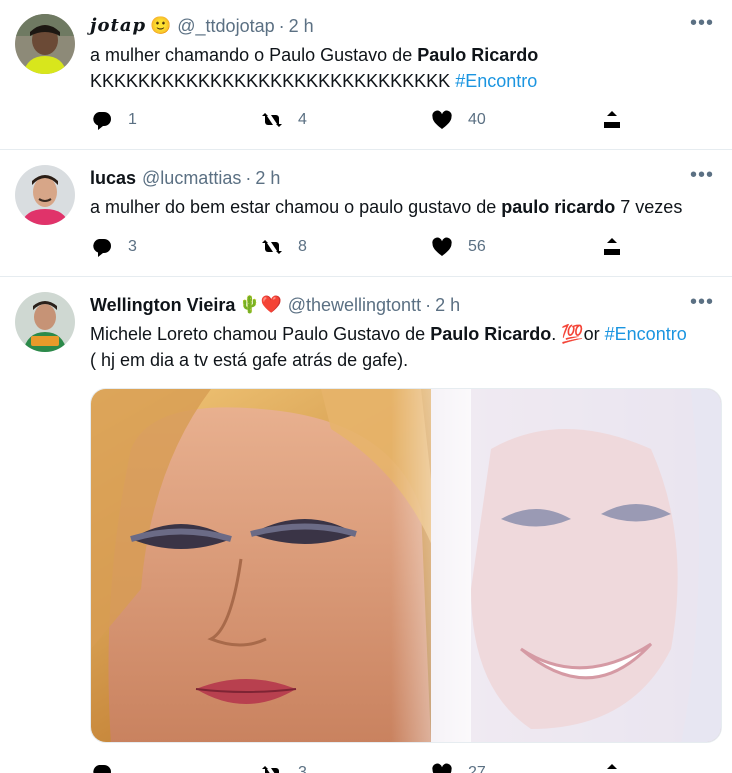 The height and width of the screenshot is (773, 732). I want to click on retweet-button: 8, so click(345, 247).